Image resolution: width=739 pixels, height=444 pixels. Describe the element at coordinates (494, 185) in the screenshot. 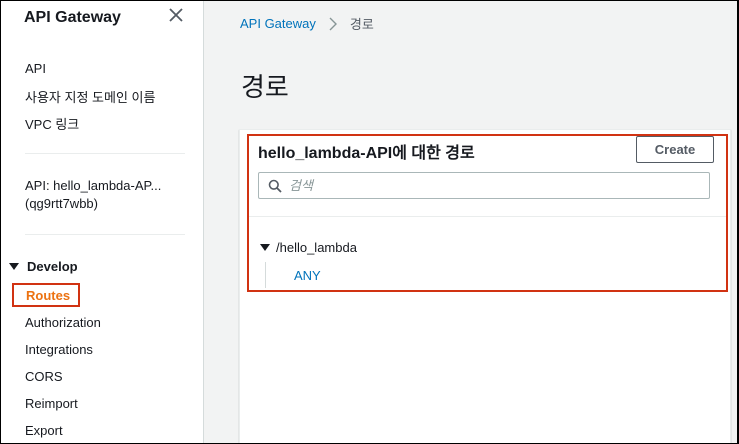

I see `search-input` at that location.